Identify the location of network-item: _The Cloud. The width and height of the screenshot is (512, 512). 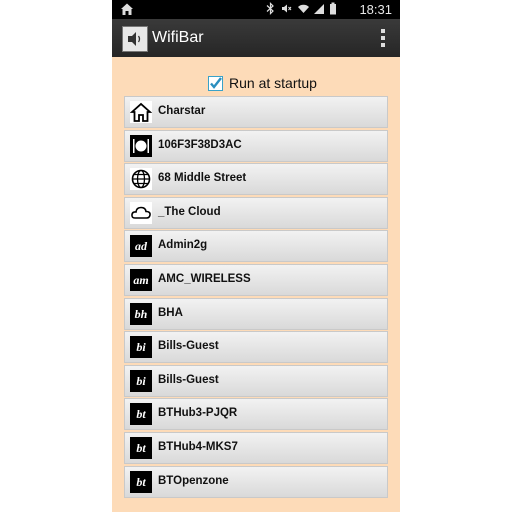
(256, 212).